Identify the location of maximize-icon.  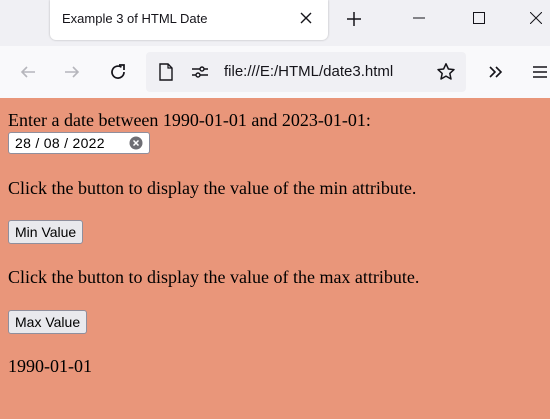
(479, 18).